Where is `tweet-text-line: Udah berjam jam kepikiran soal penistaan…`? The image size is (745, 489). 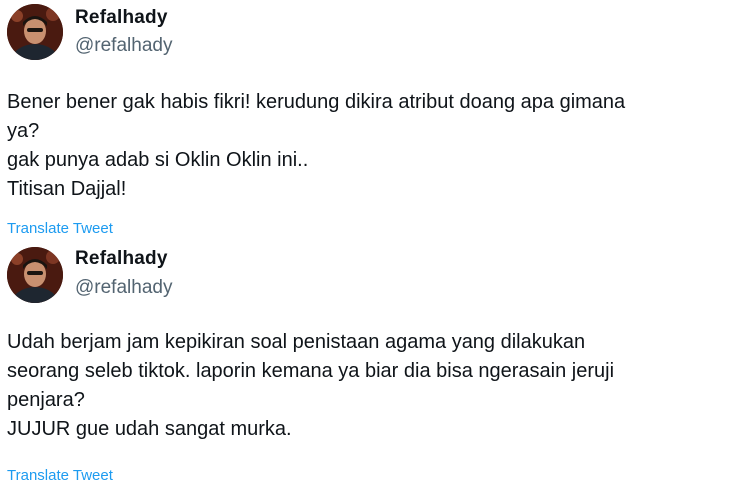 tweet-text-line: Udah berjam jam kepikiran soal penistaan… is located at coordinates (296, 342).